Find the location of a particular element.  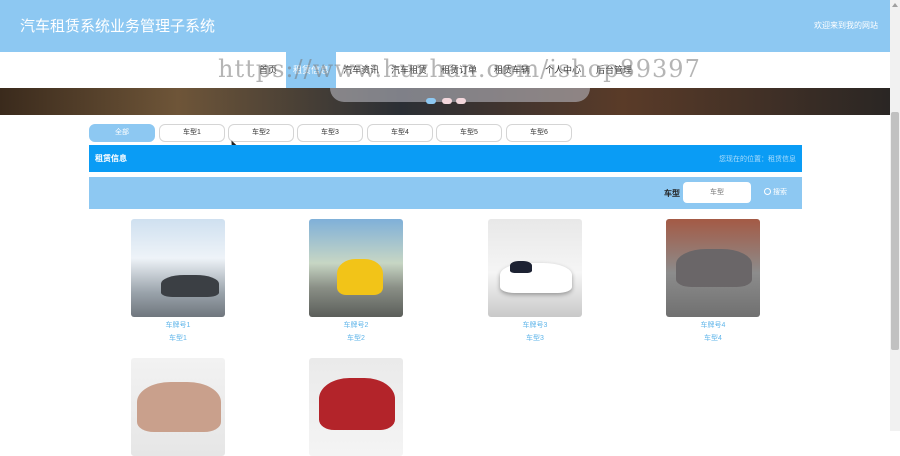

section-header: 租赁信息 您现在的位置：租赁信息 is located at coordinates (445, 158).